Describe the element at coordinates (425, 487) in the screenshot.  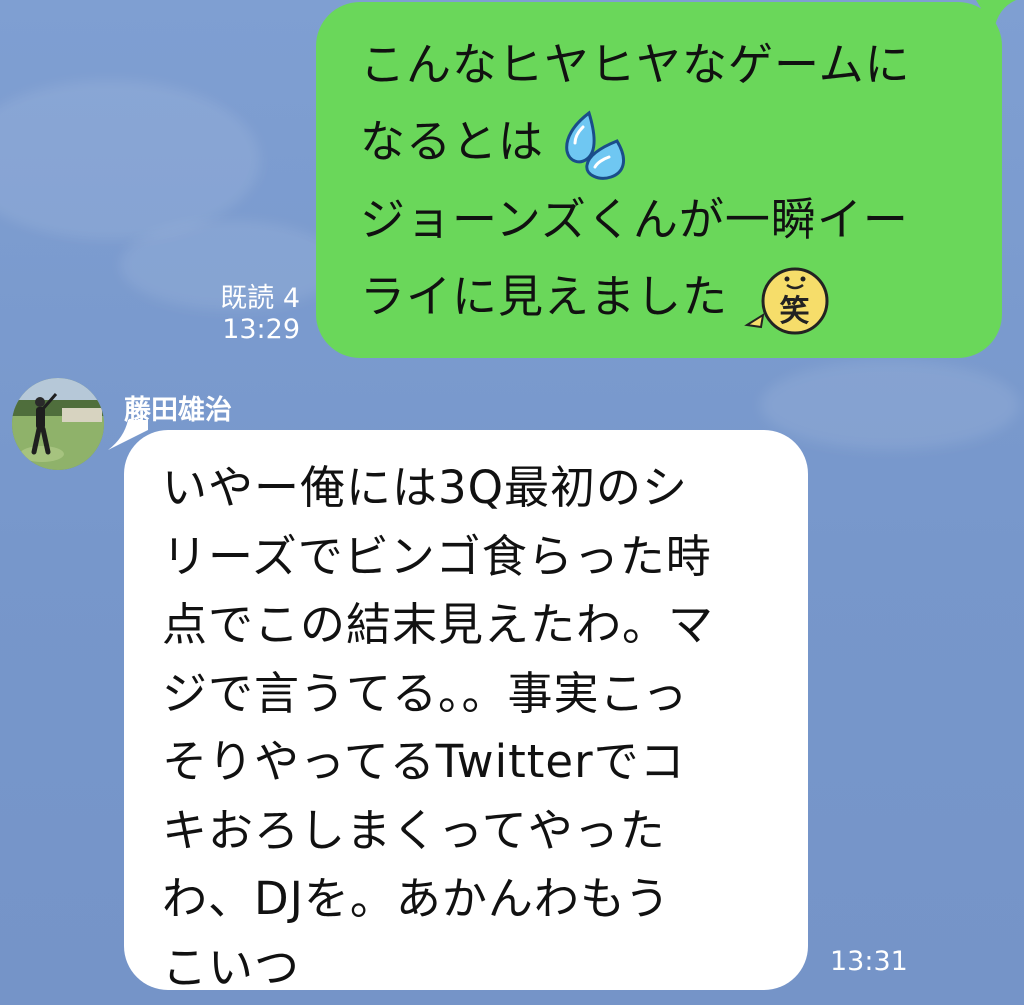
I see `message-line: いやー俺には3Q最初のシ` at that location.